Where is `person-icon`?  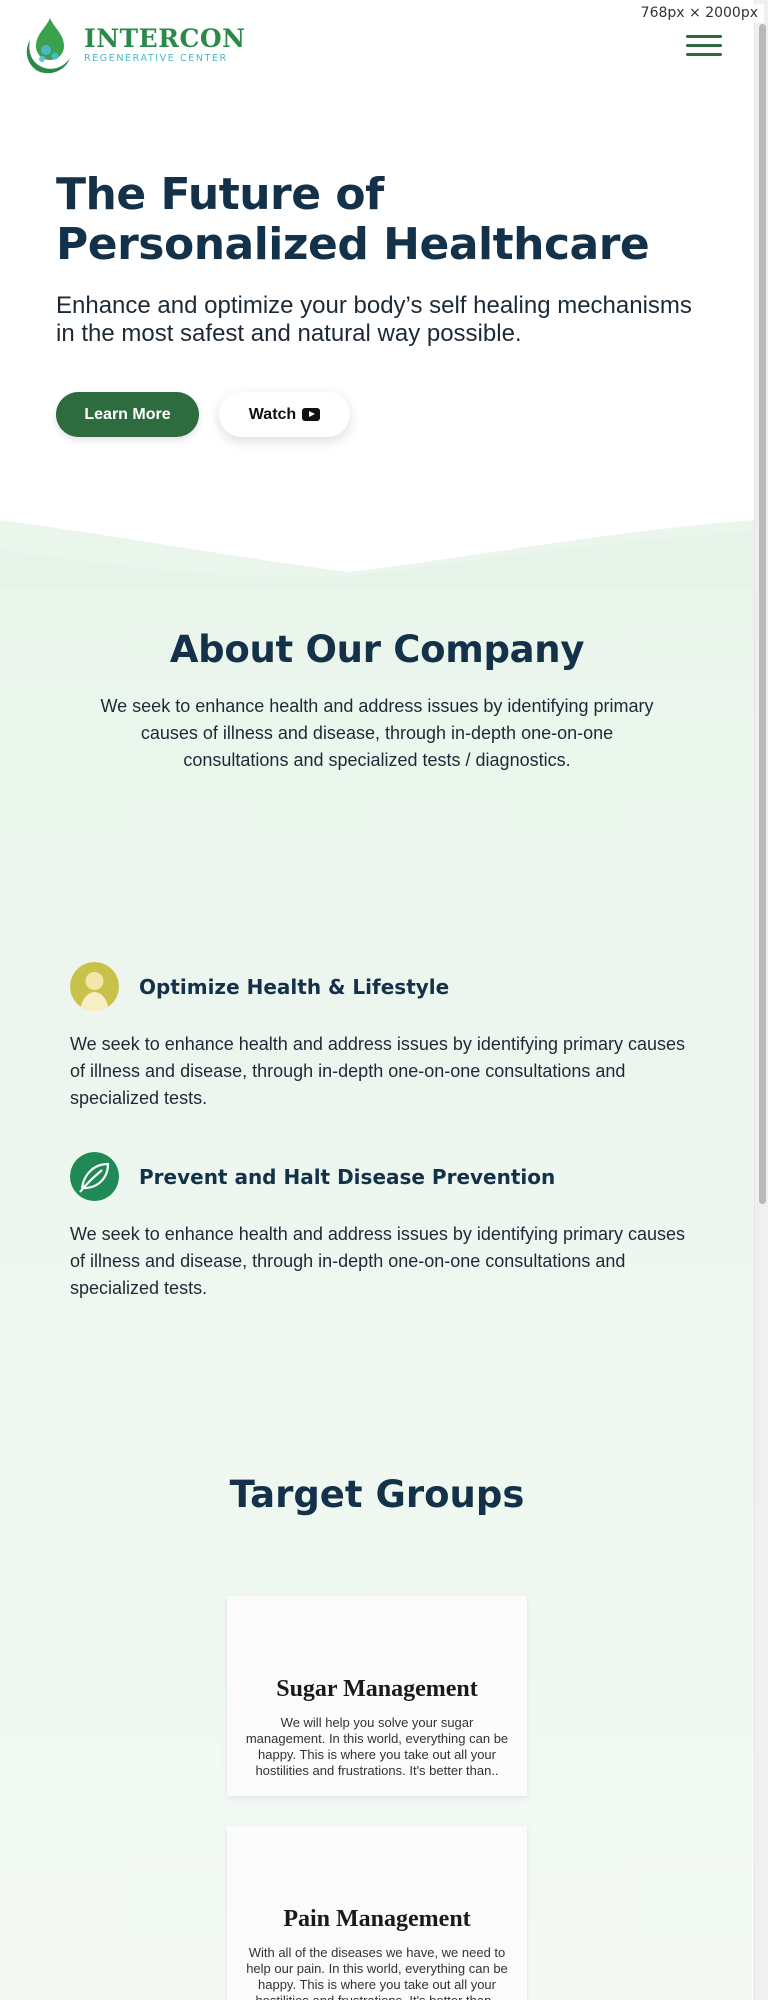
person-icon is located at coordinates (94, 986).